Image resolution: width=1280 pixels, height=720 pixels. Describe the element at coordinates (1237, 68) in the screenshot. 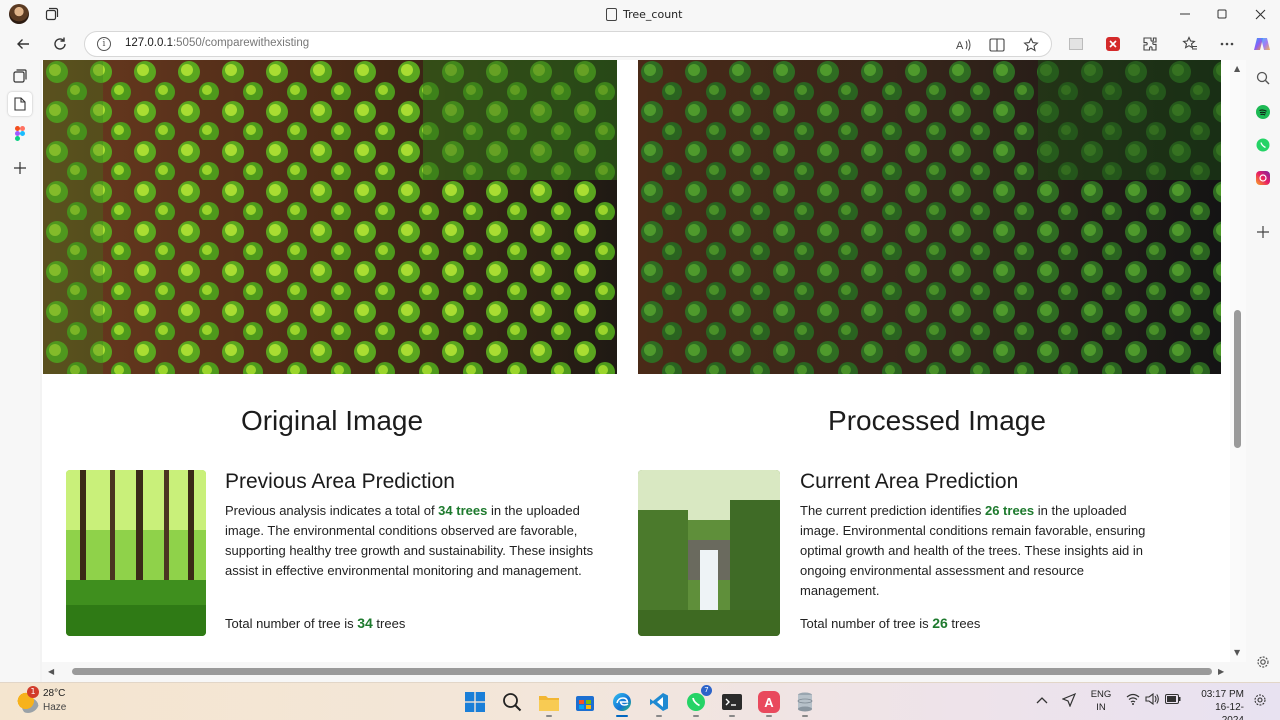

I see `scroll-up-arrow-icon: ▲` at that location.